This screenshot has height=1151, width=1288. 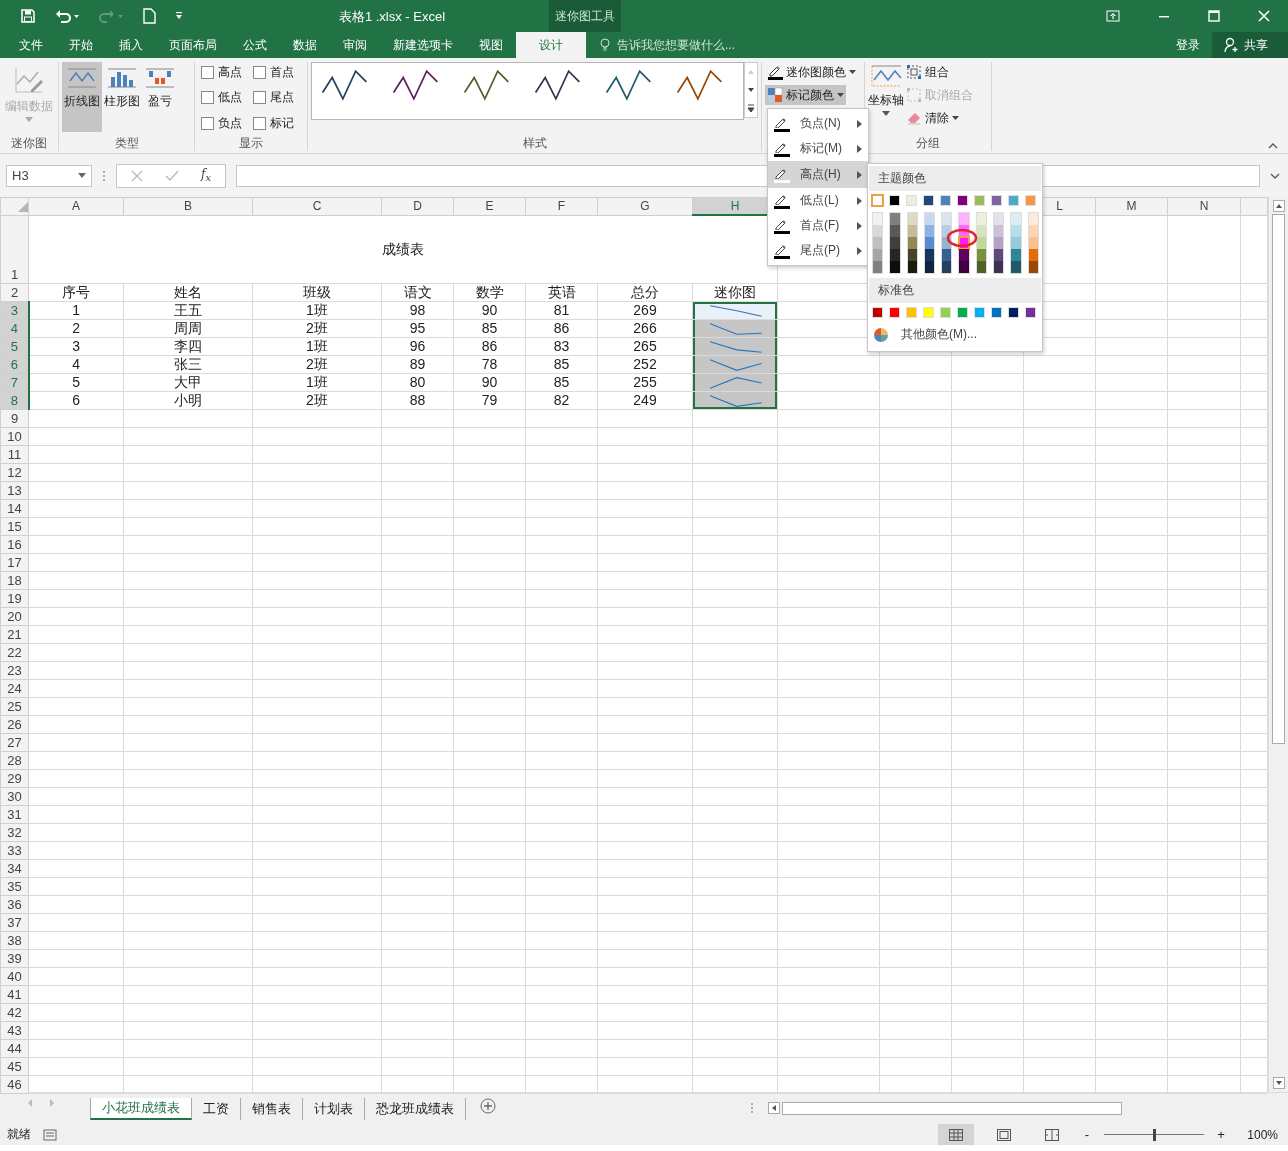 What do you see at coordinates (1278, 206) in the screenshot?
I see `scroll-up-icon` at bounding box center [1278, 206].